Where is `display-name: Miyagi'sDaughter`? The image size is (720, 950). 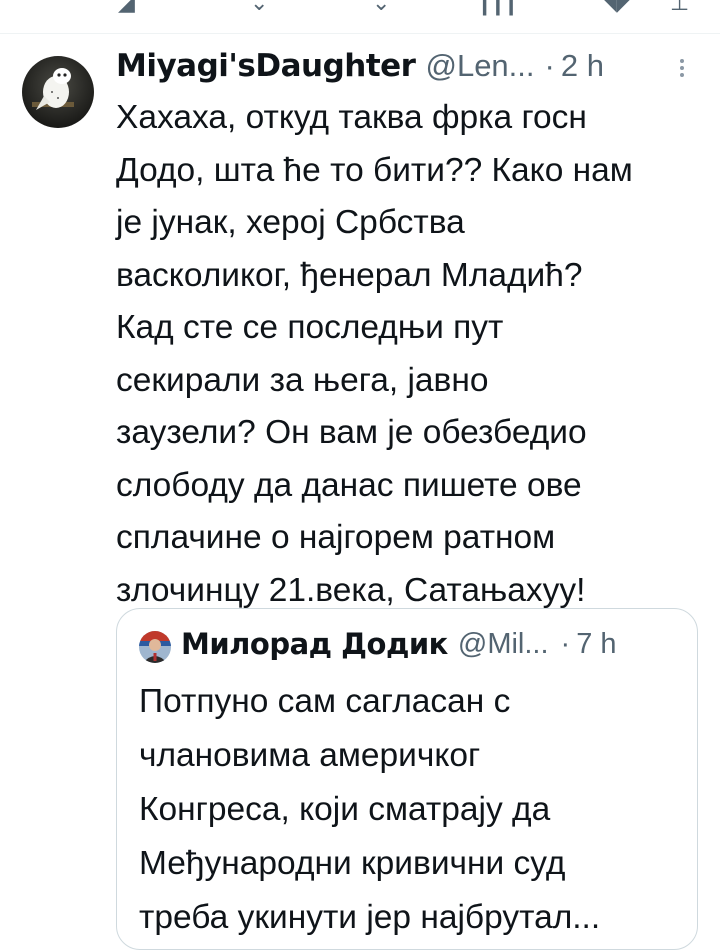 display-name: Miyagi'sDaughter is located at coordinates (266, 66).